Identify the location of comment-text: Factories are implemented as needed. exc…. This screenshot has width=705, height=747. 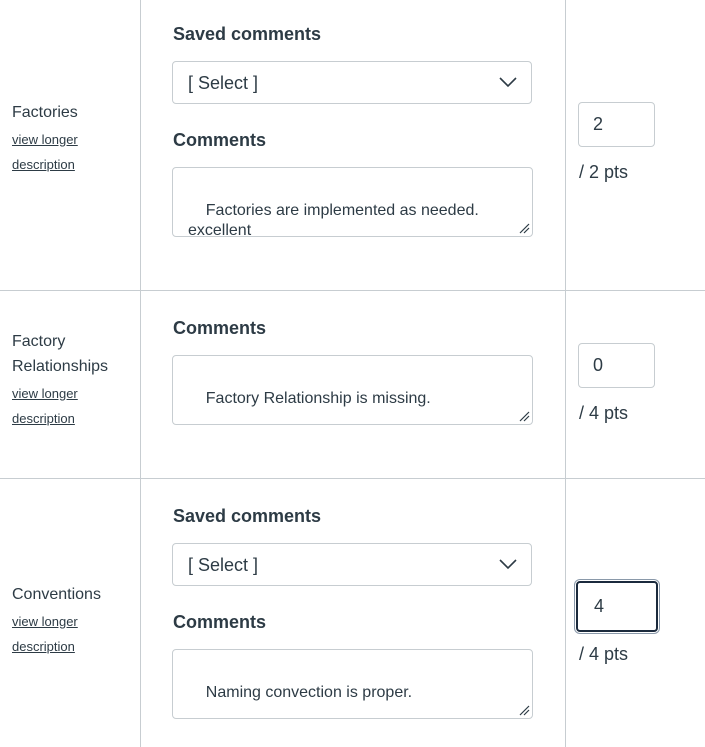
(333, 220).